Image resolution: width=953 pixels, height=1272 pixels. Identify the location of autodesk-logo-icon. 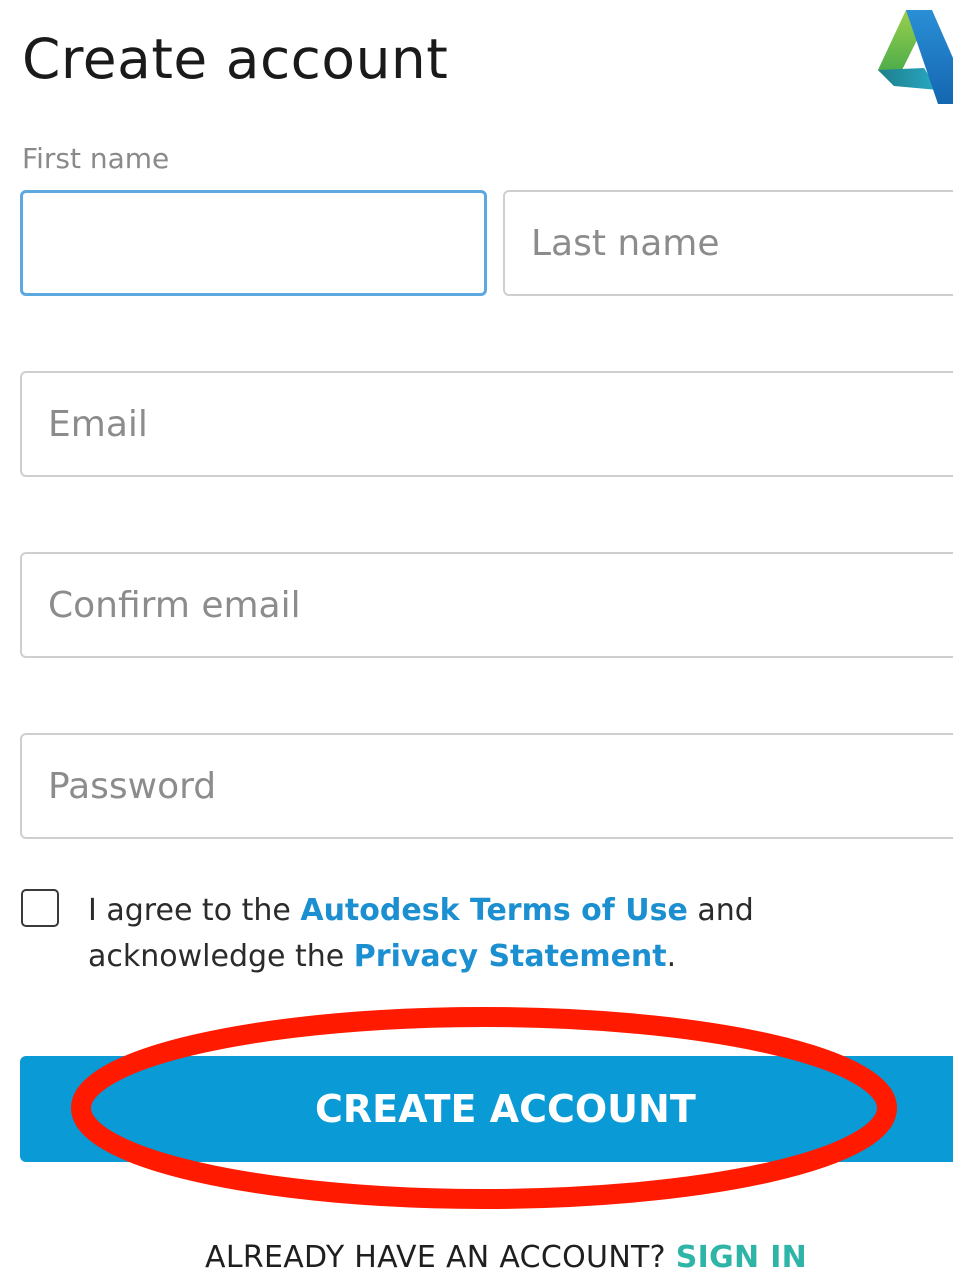
(915, 57).